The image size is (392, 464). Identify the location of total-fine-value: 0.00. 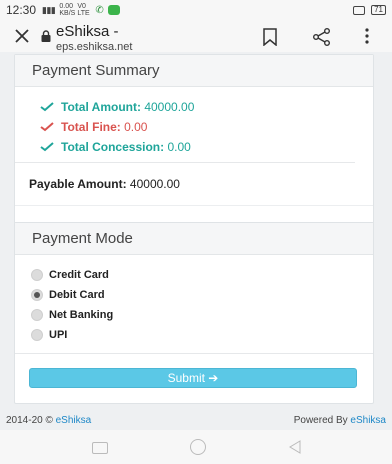
(136, 127).